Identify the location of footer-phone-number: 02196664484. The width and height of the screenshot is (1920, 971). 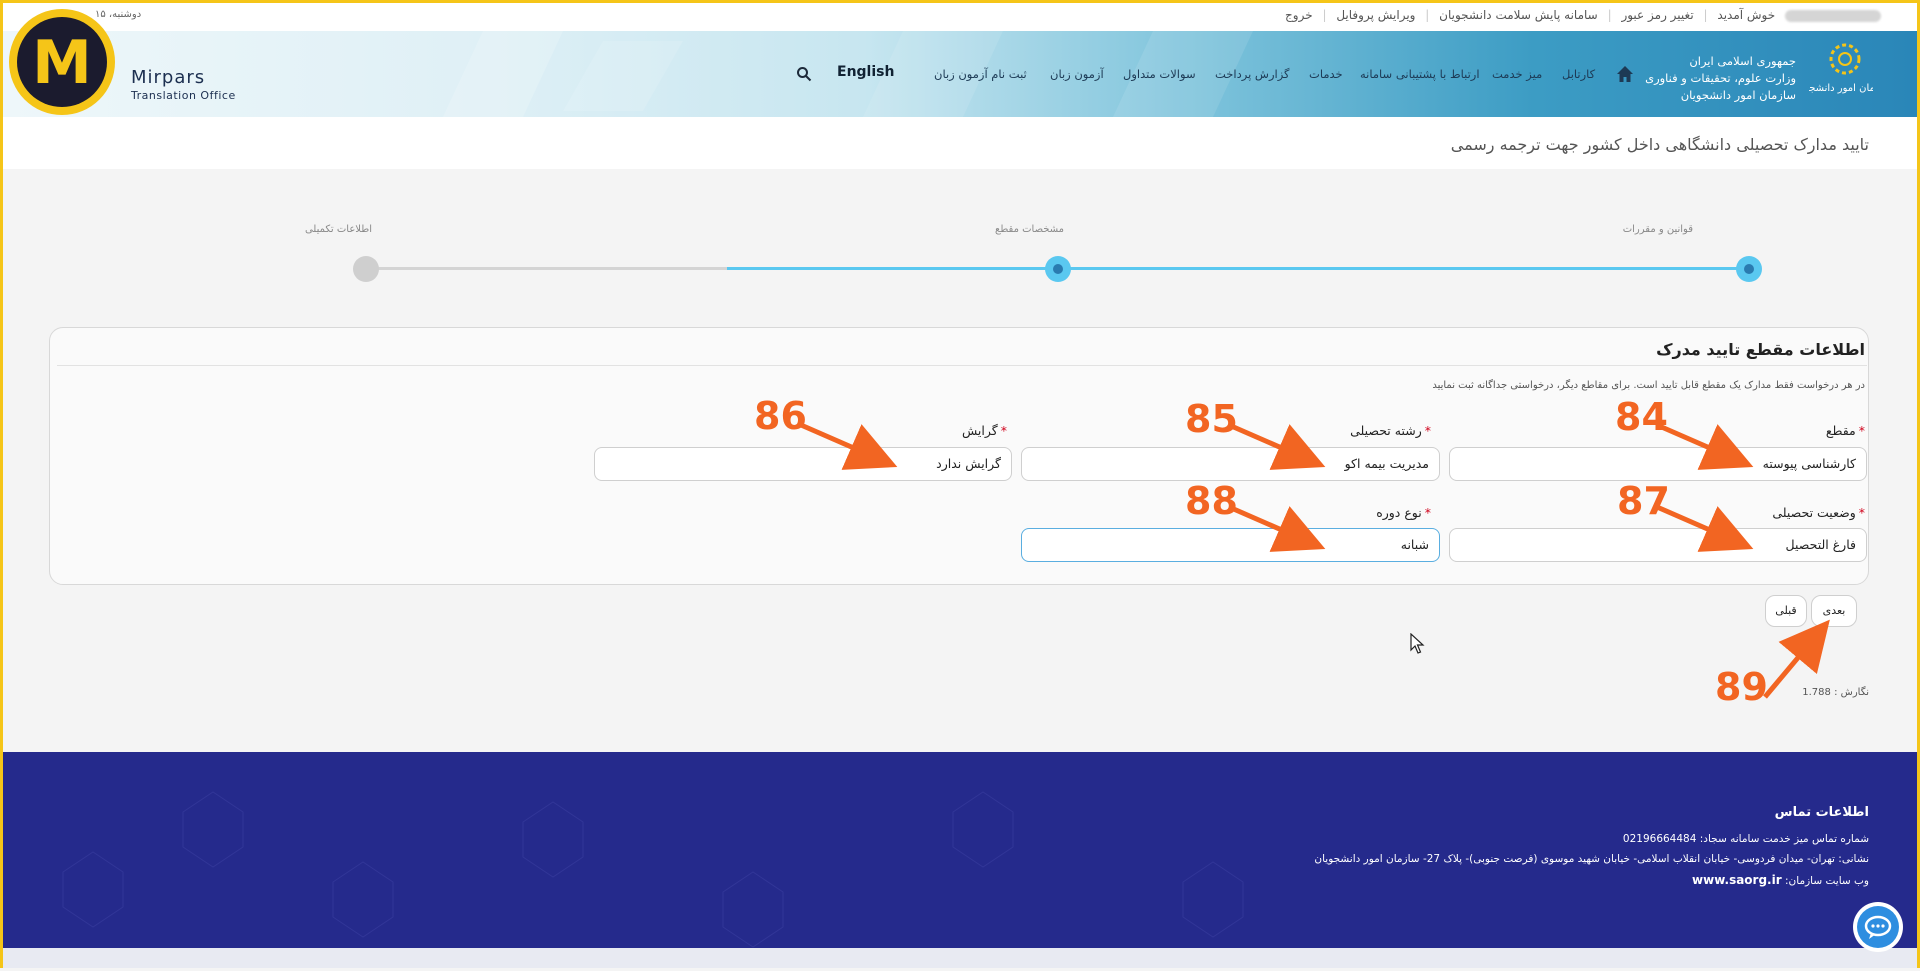
(1659, 839).